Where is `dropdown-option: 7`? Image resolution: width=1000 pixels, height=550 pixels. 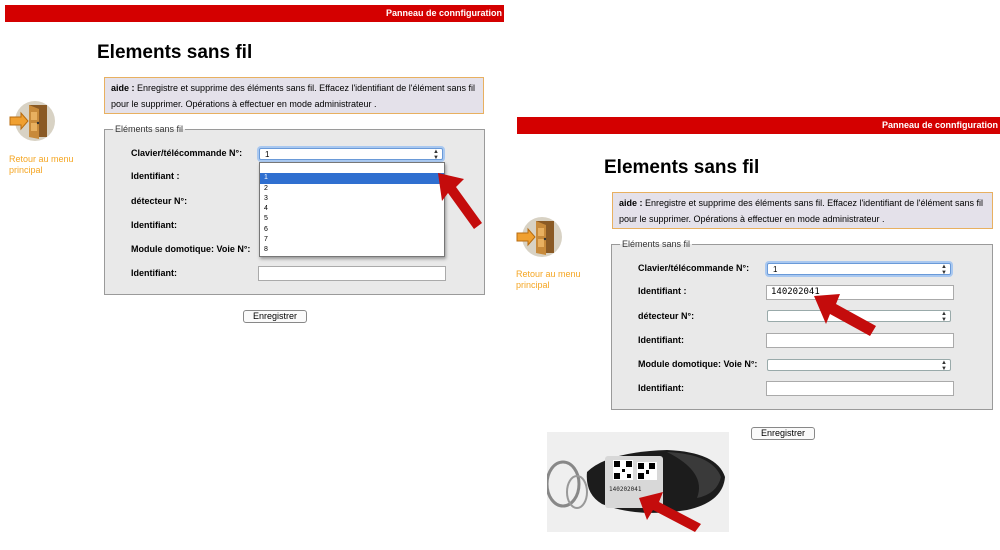 dropdown-option: 7 is located at coordinates (352, 240).